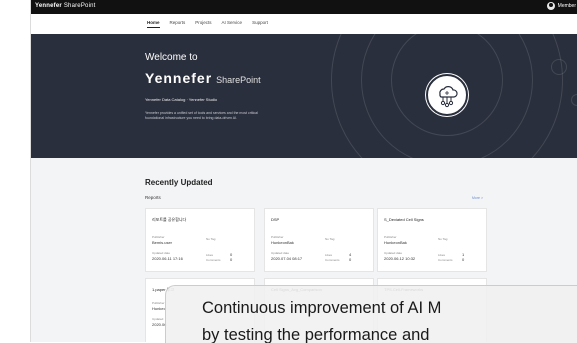  I want to click on user-label: Member, so click(566, 6).